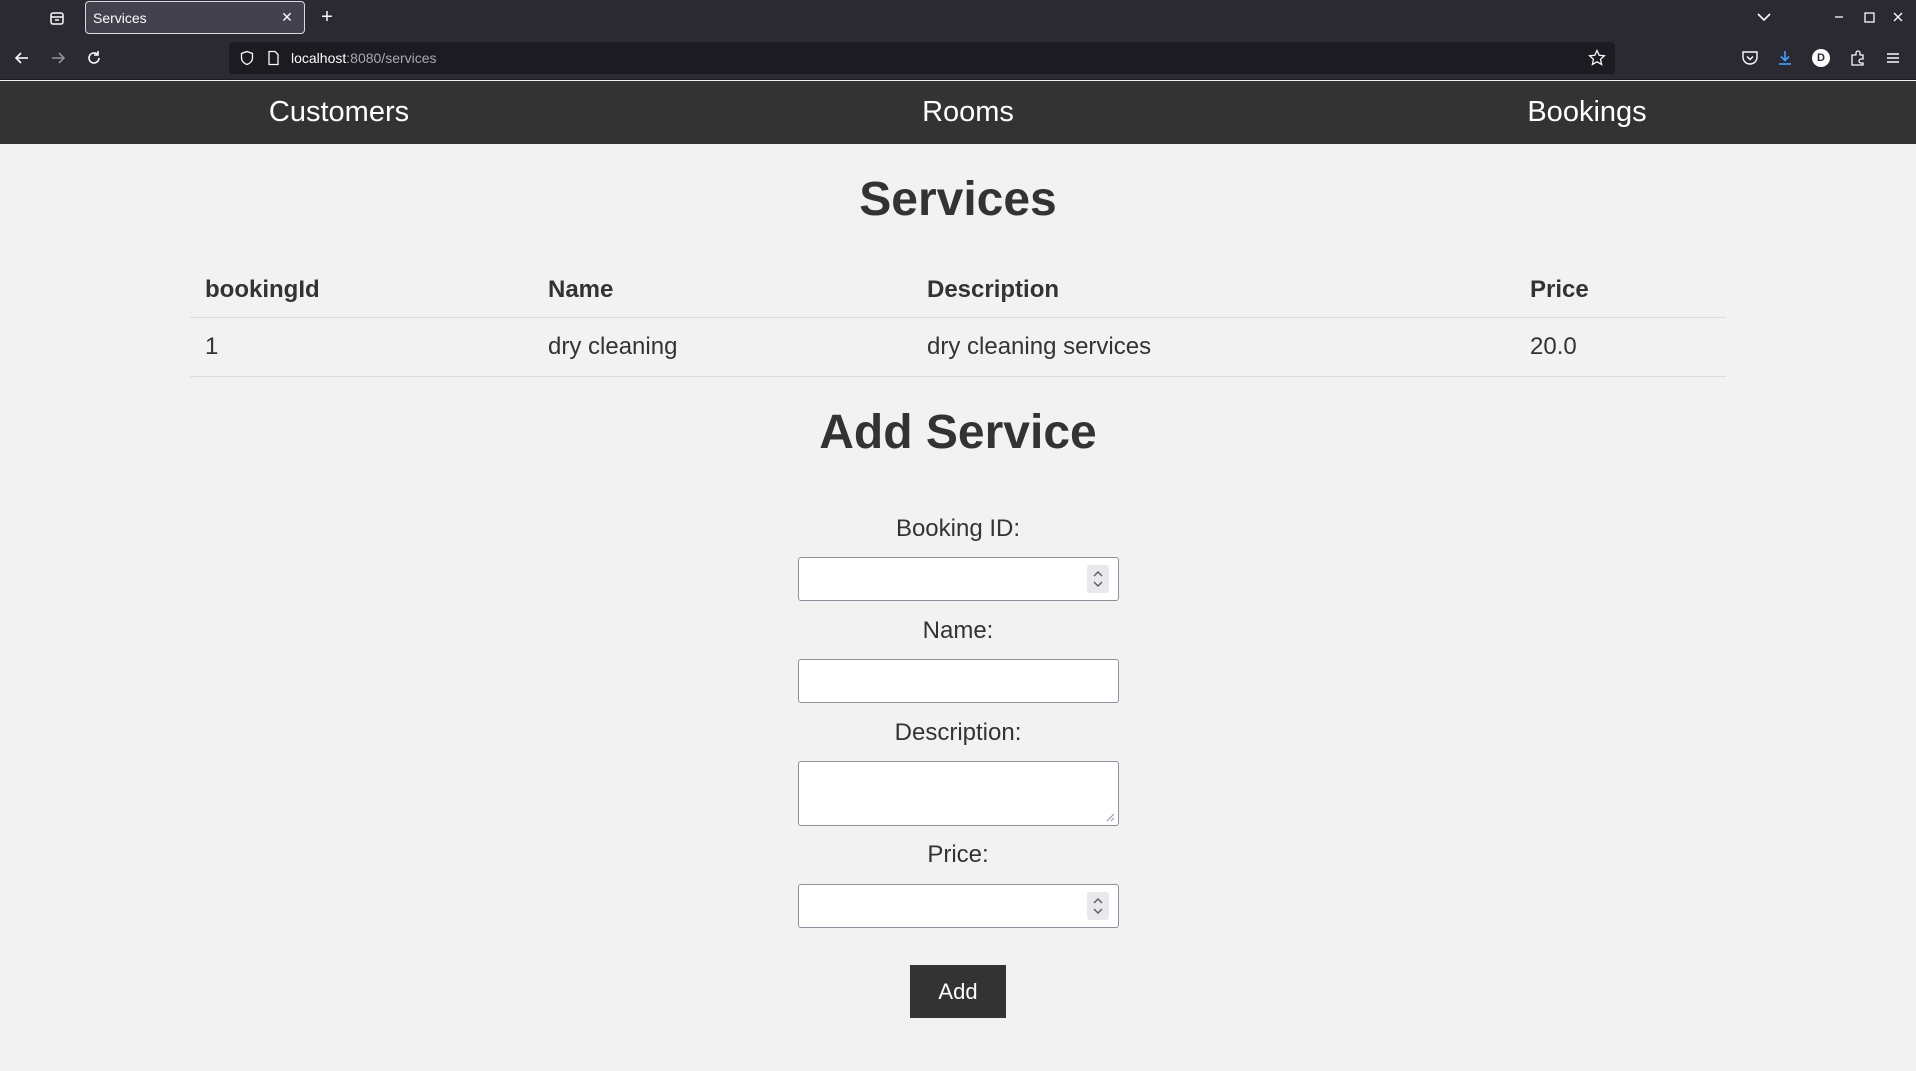  I want to click on url-path: :8080/services, so click(391, 58).